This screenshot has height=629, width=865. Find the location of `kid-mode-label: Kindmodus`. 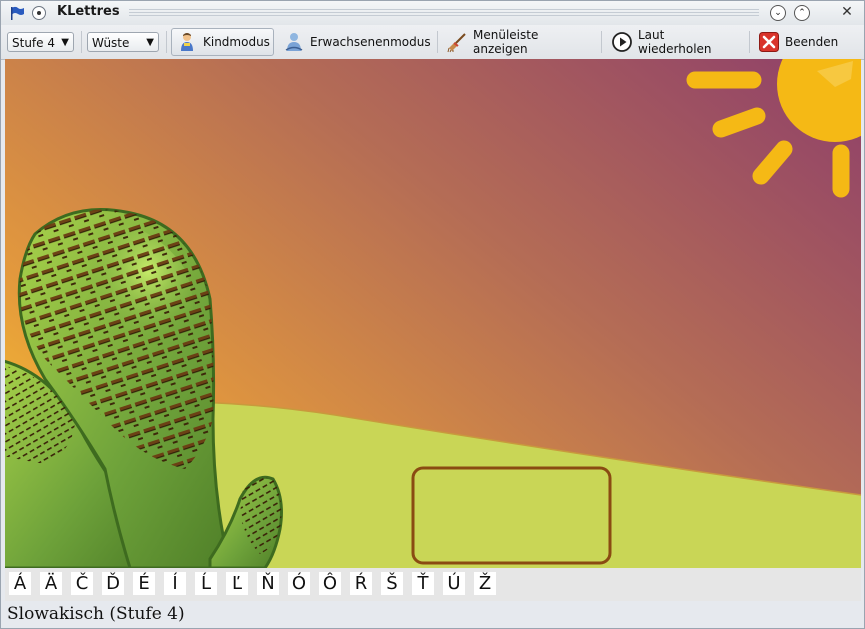

kid-mode-label: Kindmodus is located at coordinates (236, 42).